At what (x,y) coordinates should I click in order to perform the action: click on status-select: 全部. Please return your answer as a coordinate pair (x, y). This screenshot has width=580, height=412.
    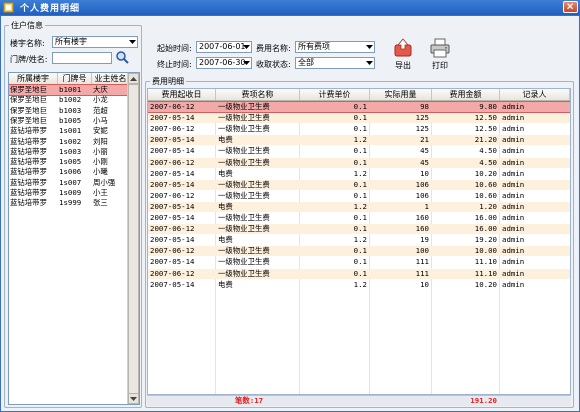
    Looking at the image, I should click on (335, 63).